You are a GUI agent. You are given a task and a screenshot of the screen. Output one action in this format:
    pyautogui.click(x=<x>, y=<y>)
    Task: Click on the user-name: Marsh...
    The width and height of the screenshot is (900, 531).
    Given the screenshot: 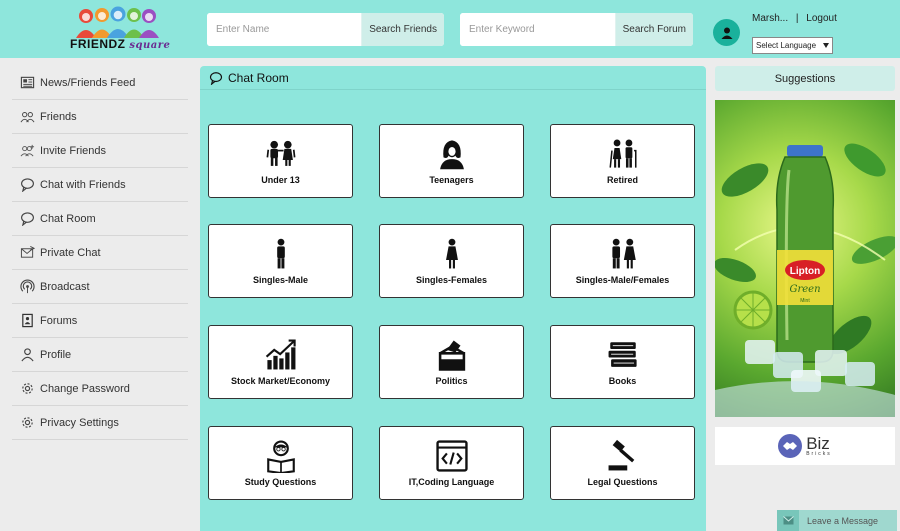 What is the action you would take?
    pyautogui.click(x=770, y=18)
    